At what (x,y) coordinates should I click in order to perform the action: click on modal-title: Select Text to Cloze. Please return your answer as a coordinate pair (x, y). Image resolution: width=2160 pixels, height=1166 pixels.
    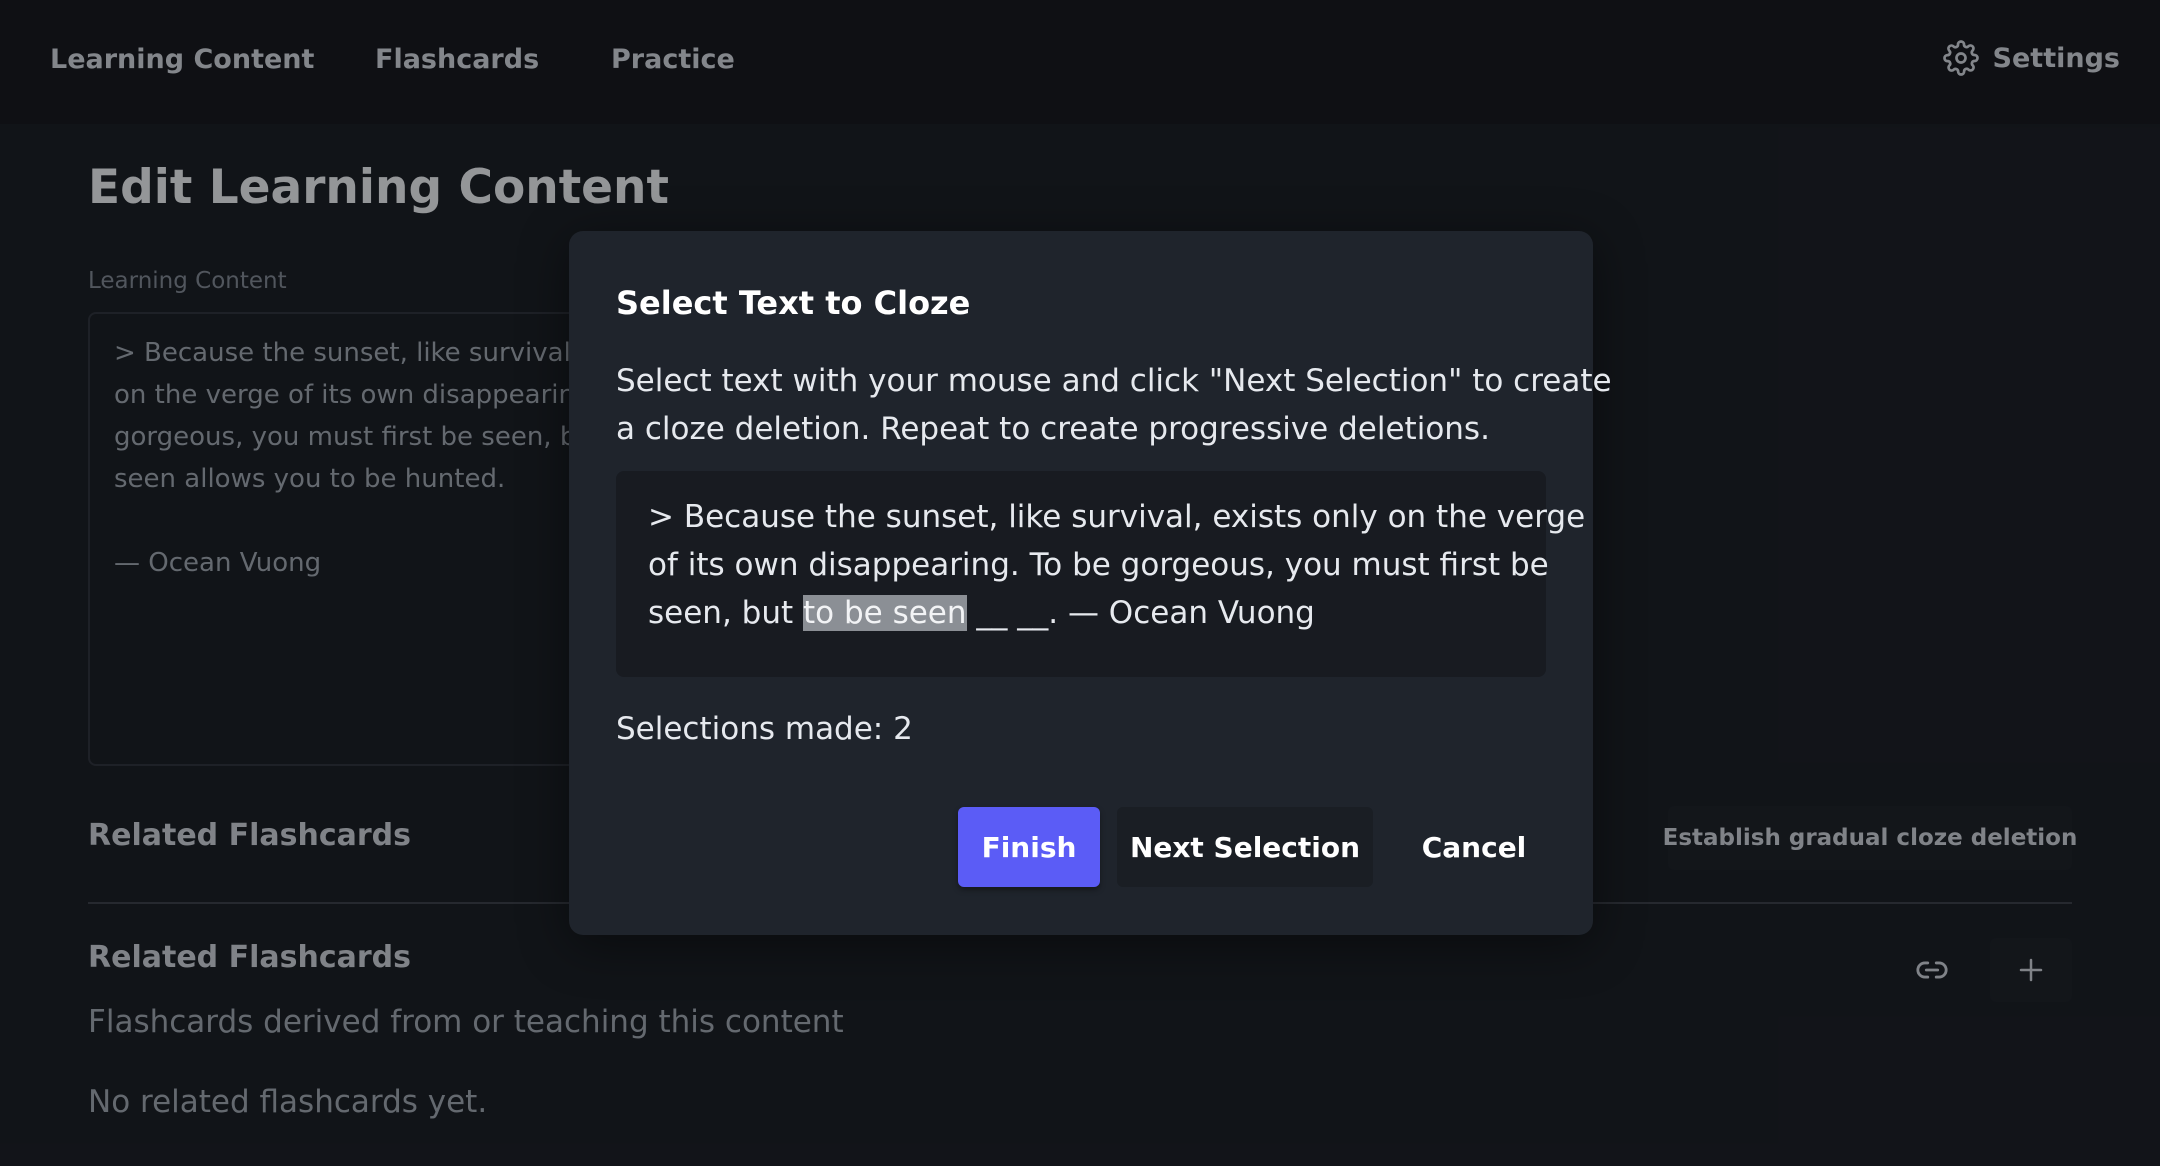
    Looking at the image, I should click on (793, 303).